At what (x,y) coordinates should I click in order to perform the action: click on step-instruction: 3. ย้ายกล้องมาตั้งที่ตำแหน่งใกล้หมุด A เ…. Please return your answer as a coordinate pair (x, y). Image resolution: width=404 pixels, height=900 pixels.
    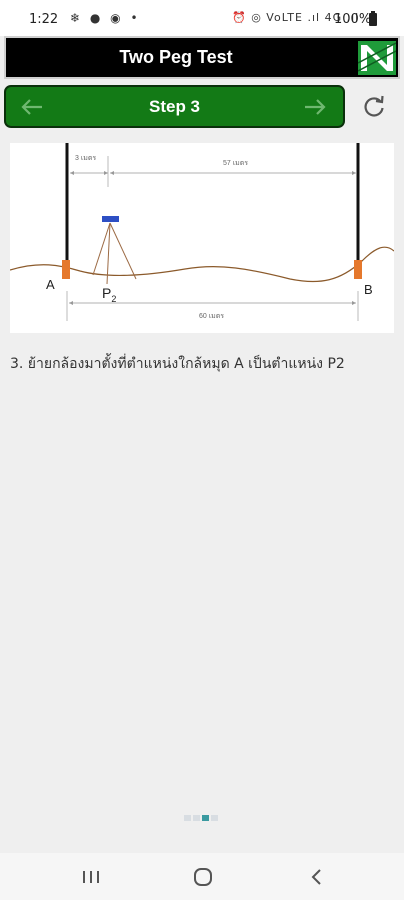
    Looking at the image, I should click on (177, 364).